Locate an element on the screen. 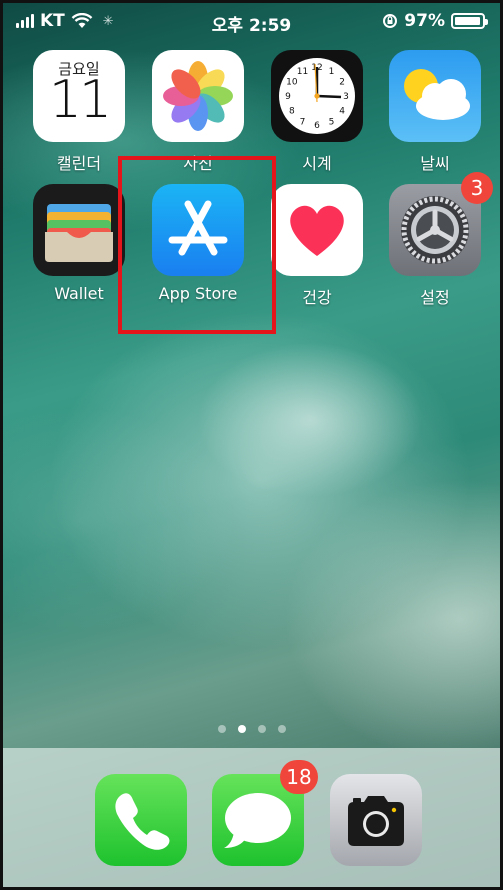 This screenshot has width=503, height=890. highlight-box is located at coordinates (197, 245).